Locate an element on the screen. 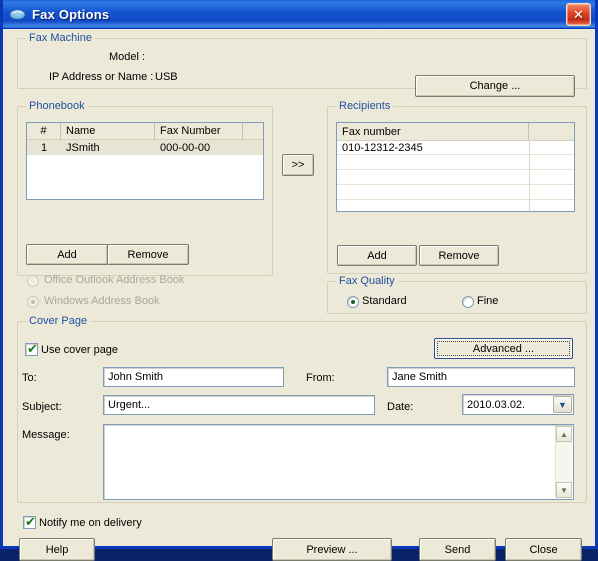 This screenshot has height=561, width=598. send-button-label: Send is located at coordinates (457, 549).